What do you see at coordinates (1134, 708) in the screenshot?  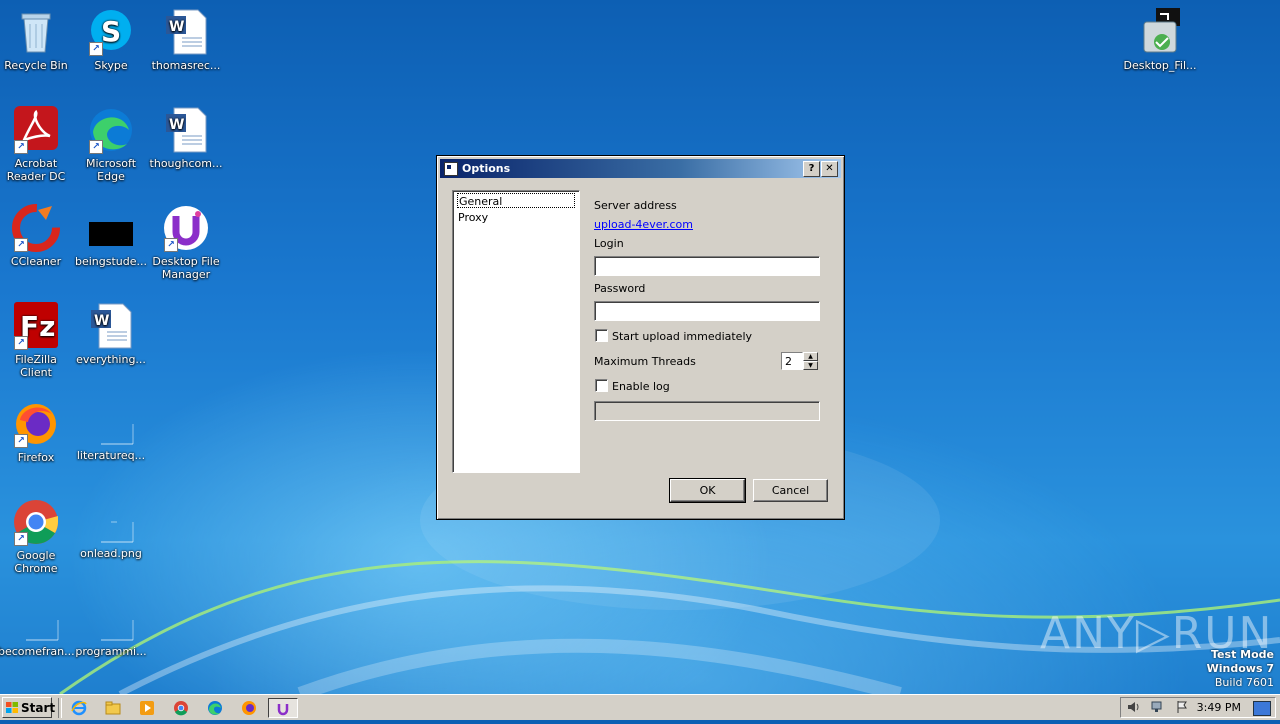 I see `speaker-icon` at bounding box center [1134, 708].